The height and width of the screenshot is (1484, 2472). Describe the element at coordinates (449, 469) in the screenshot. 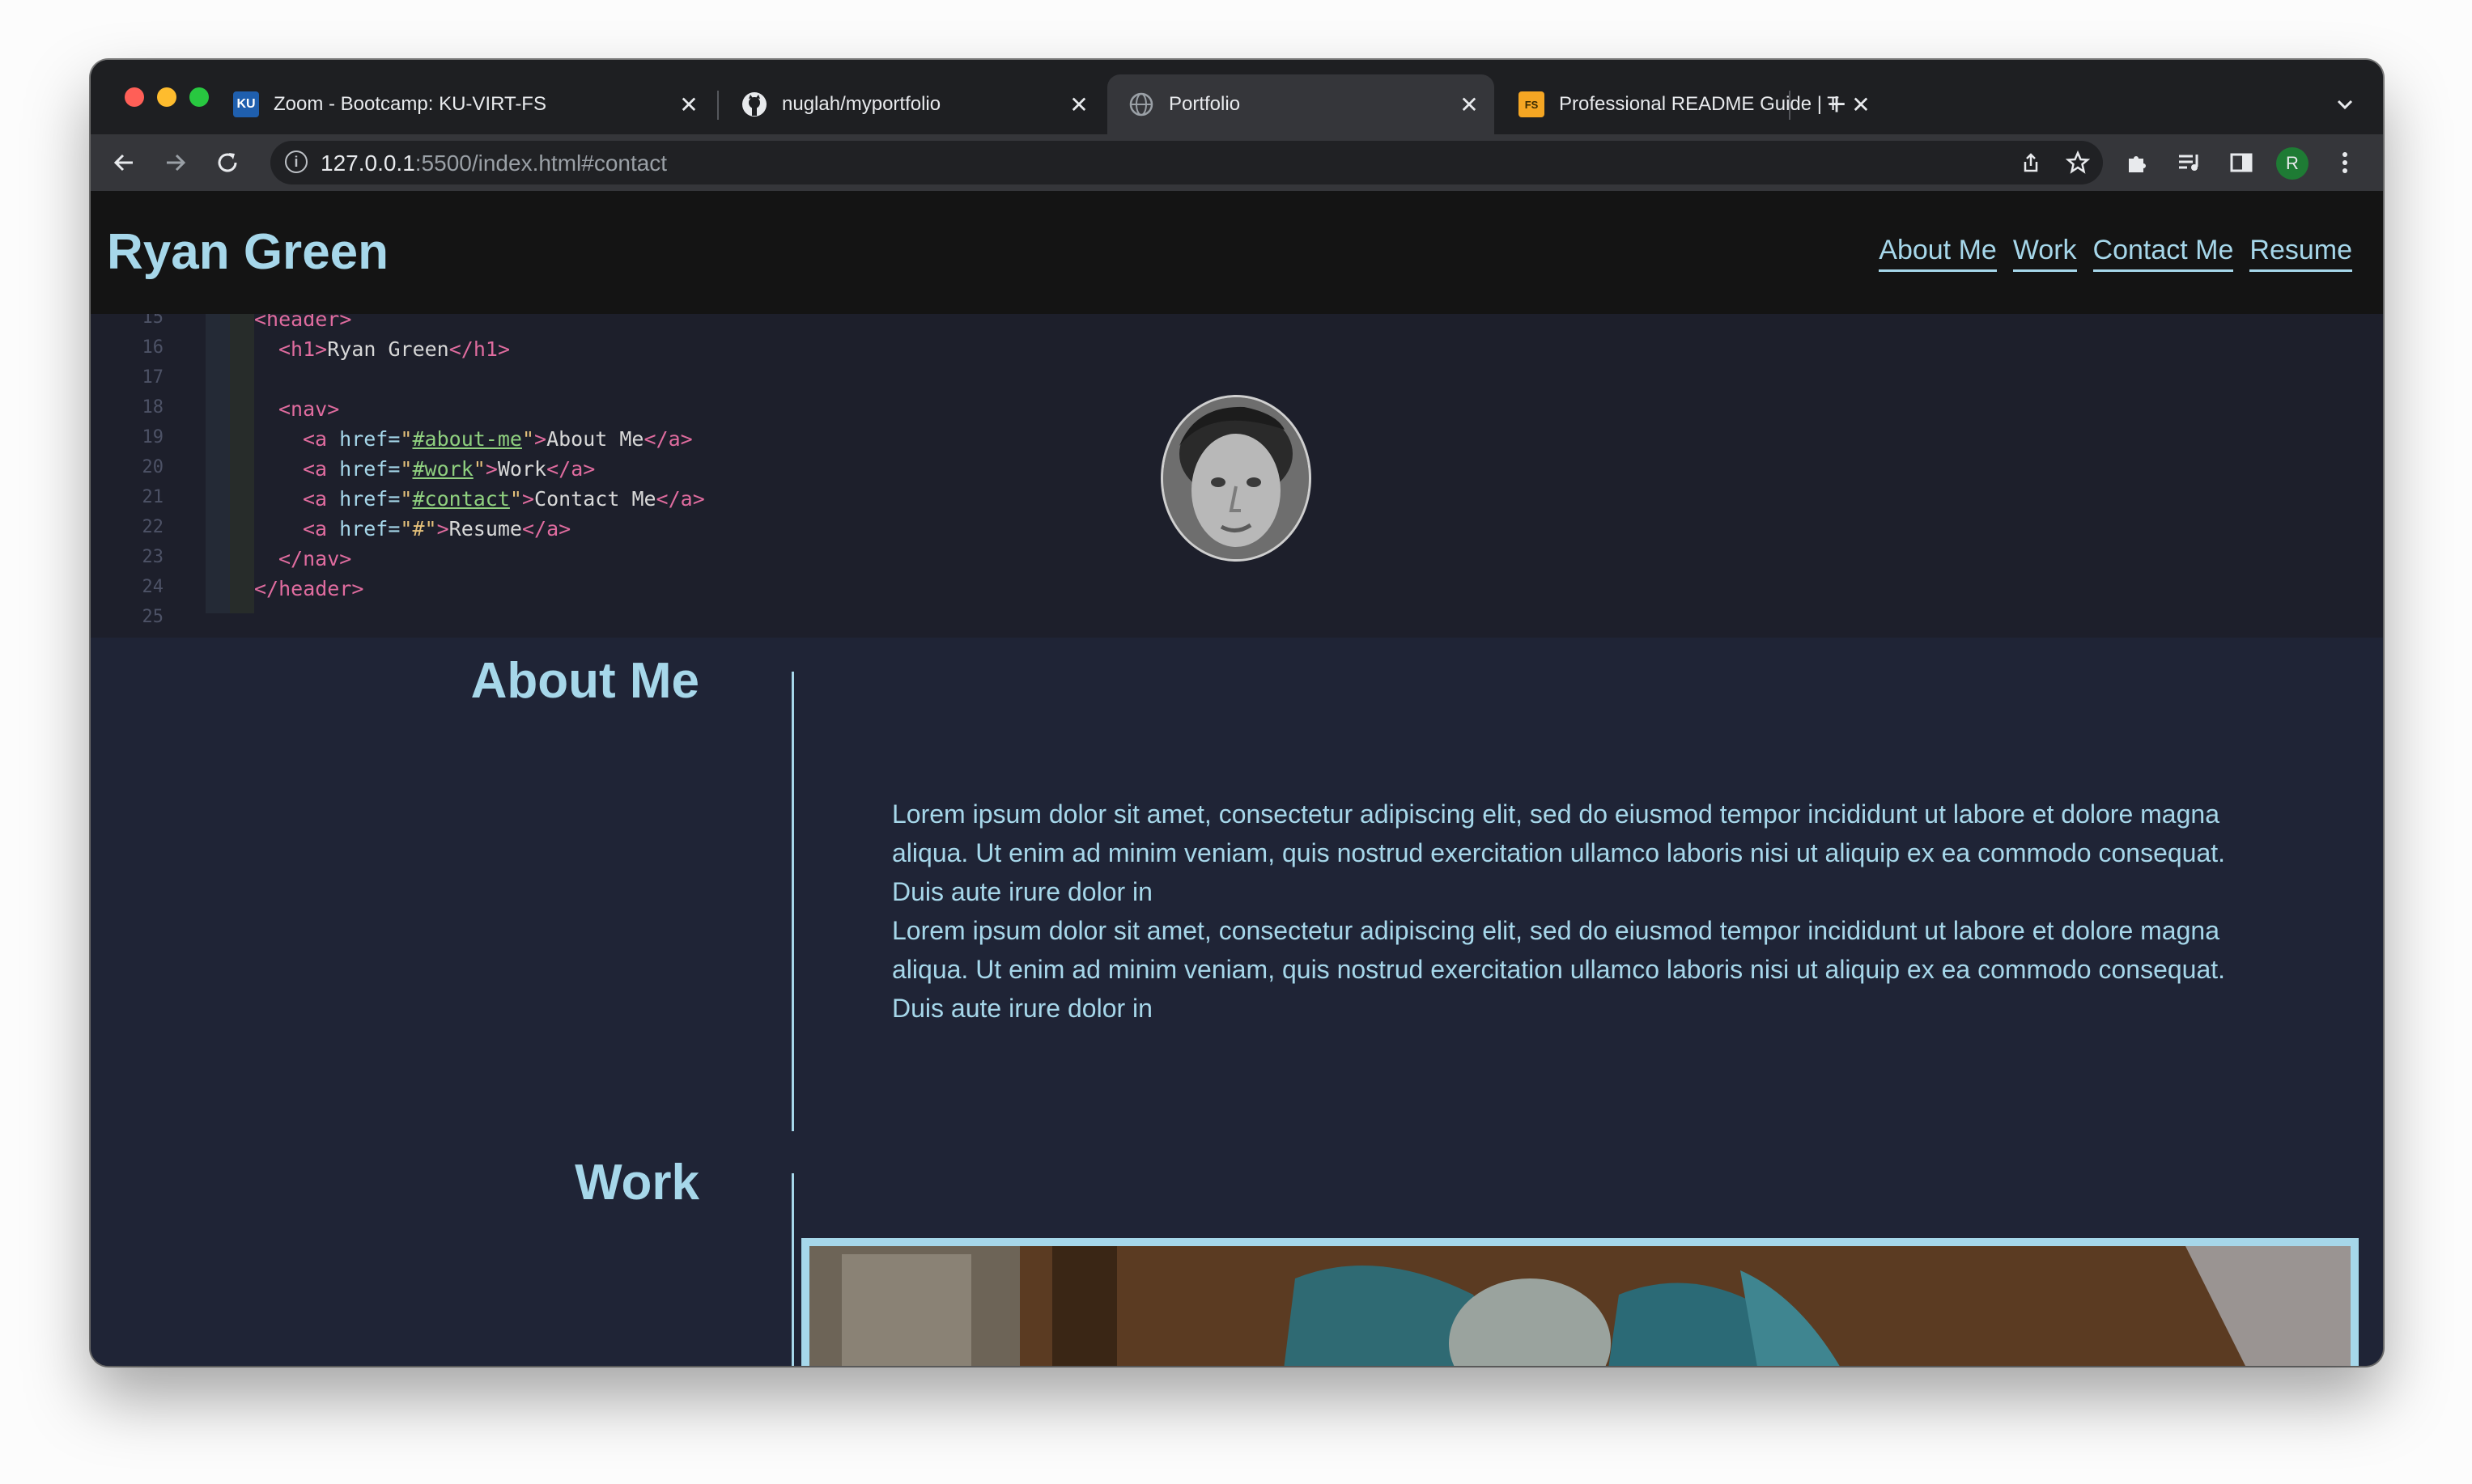

I see `code-line: <a href="#work">Work</a>` at that location.